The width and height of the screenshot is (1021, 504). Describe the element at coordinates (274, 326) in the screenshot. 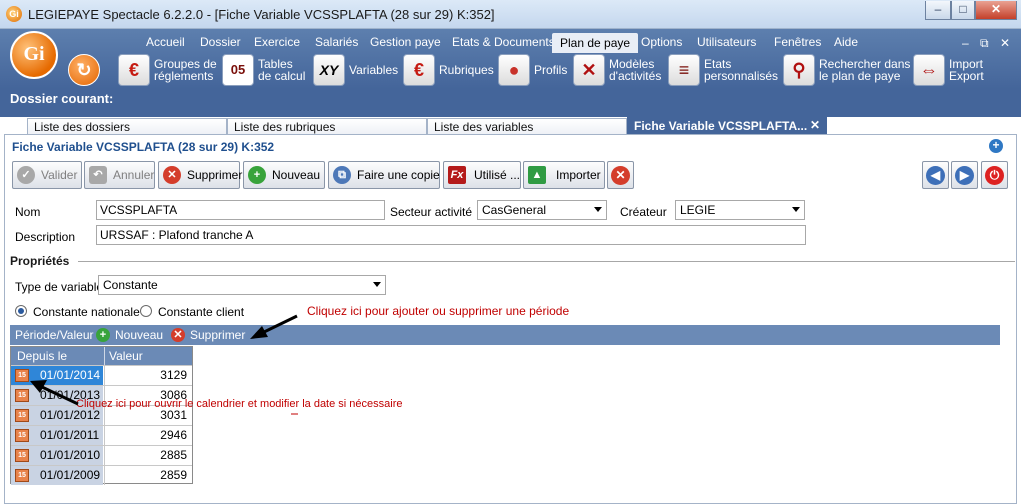

I see `arrow-to-periode-bar` at that location.